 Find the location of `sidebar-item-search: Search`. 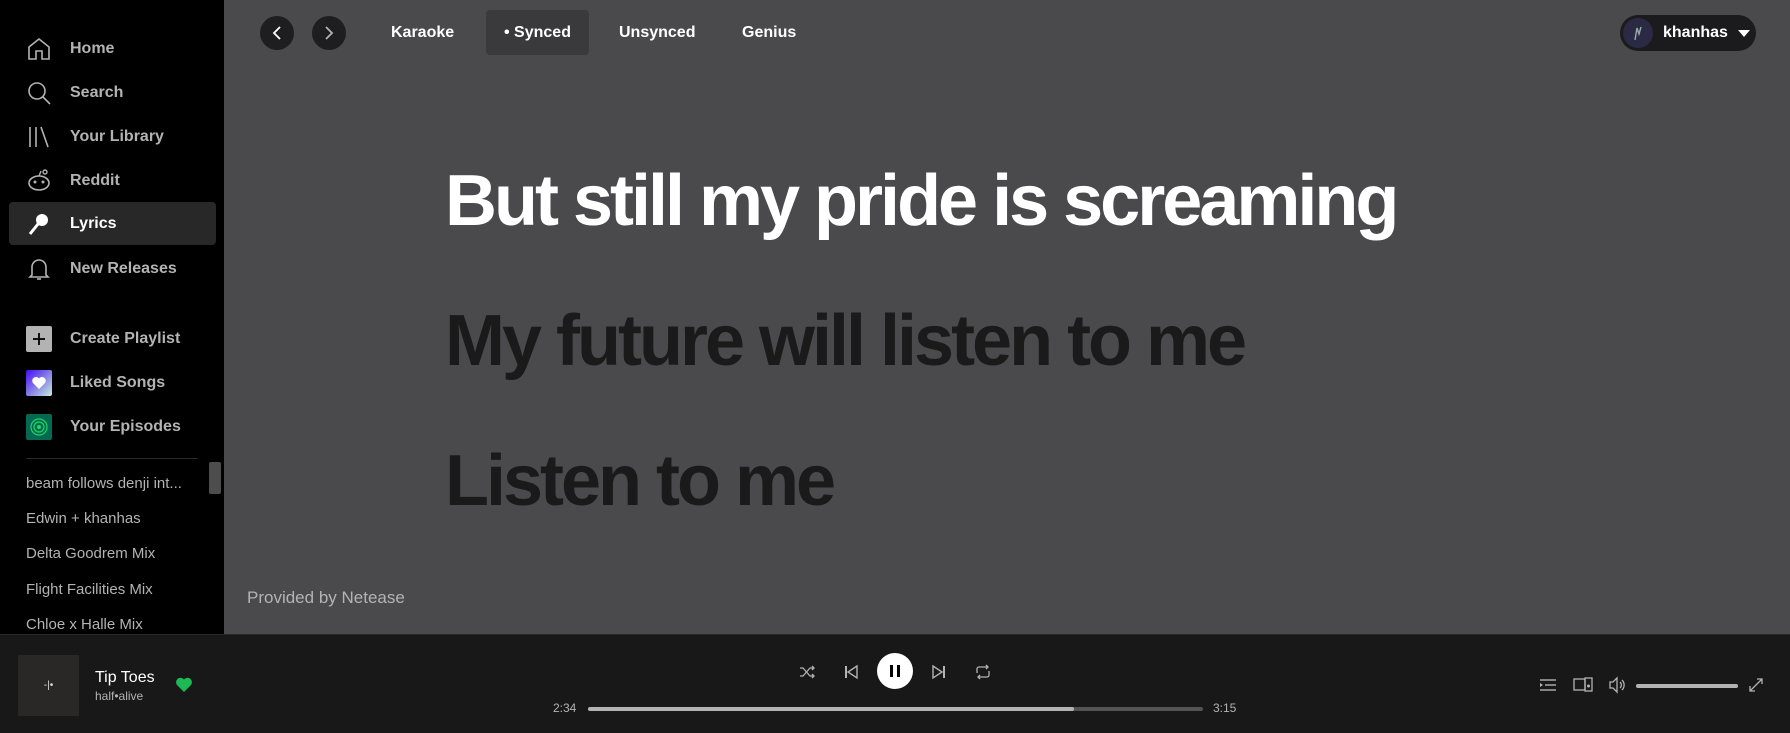

sidebar-item-search: Search is located at coordinates (112, 92).